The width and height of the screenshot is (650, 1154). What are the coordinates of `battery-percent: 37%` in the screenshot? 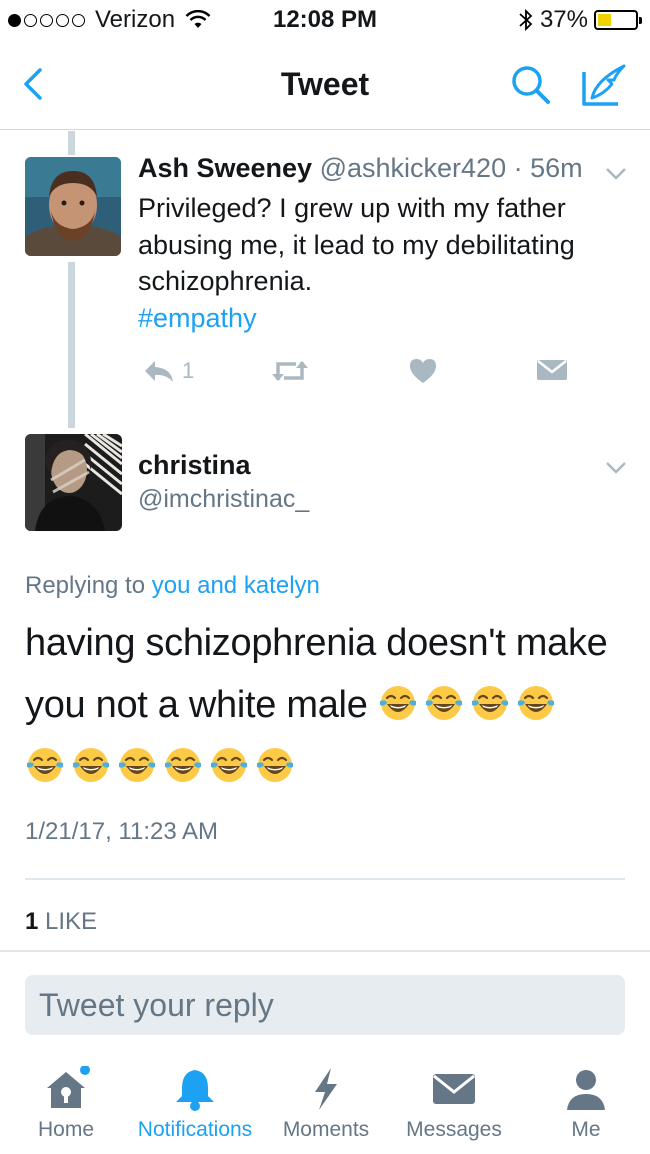 It's located at (563, 19).